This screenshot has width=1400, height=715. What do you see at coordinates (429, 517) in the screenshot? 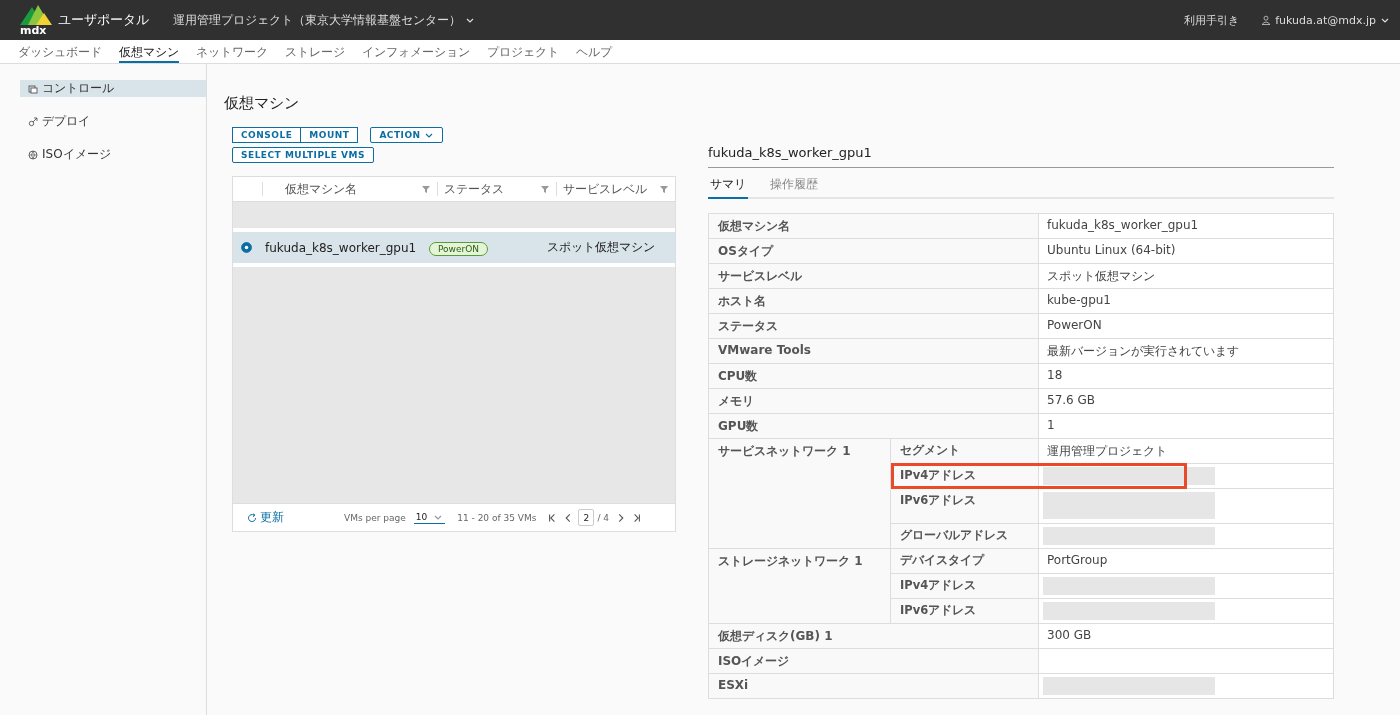
I see `per-page-select: 10` at bounding box center [429, 517].